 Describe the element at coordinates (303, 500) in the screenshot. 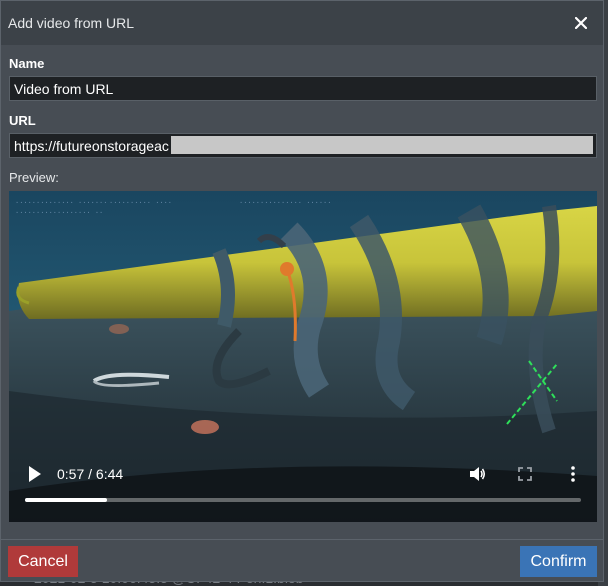

I see `video-progress-bar` at that location.